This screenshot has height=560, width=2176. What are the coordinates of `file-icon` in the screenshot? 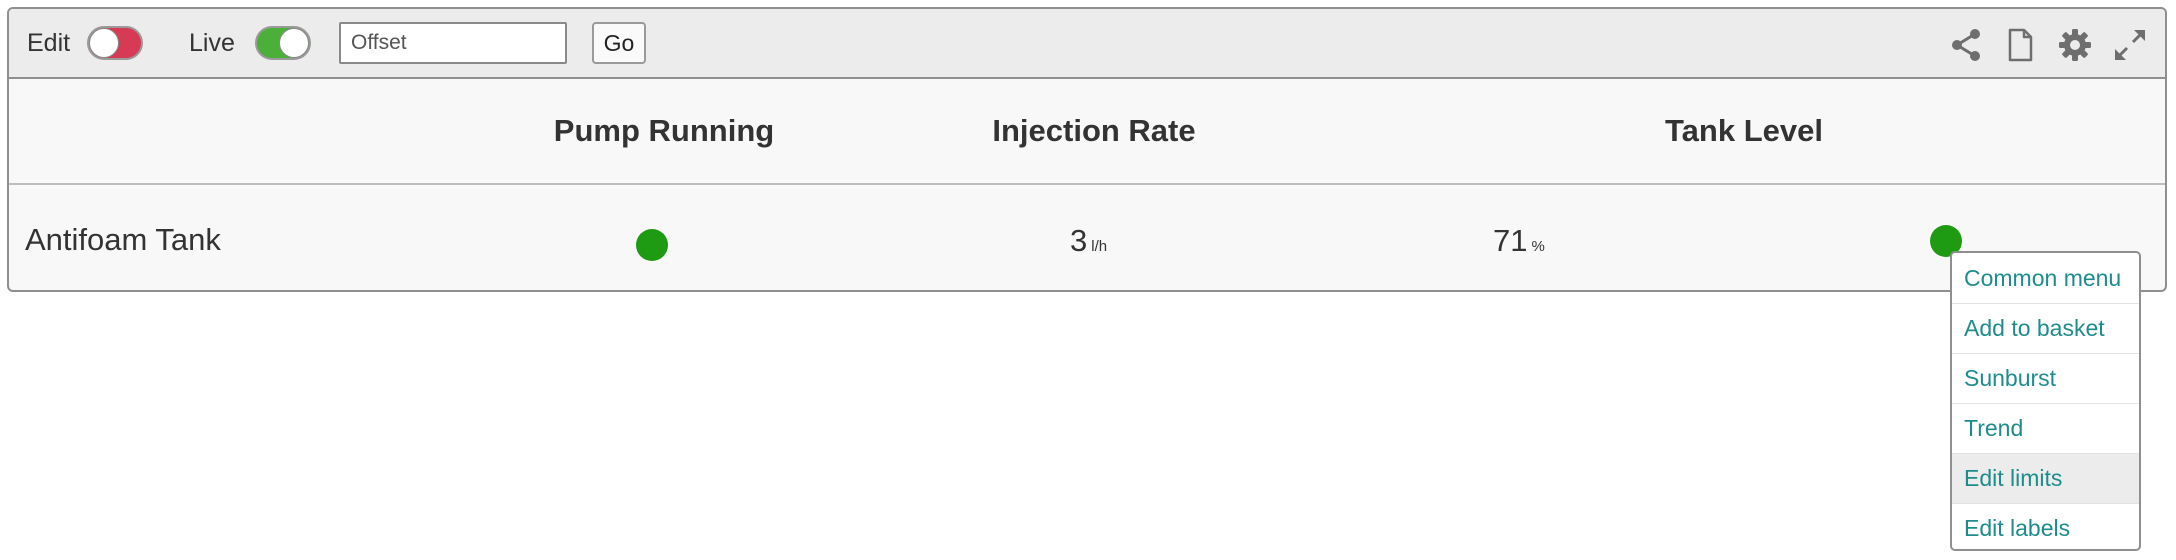 It's located at (2020, 45).